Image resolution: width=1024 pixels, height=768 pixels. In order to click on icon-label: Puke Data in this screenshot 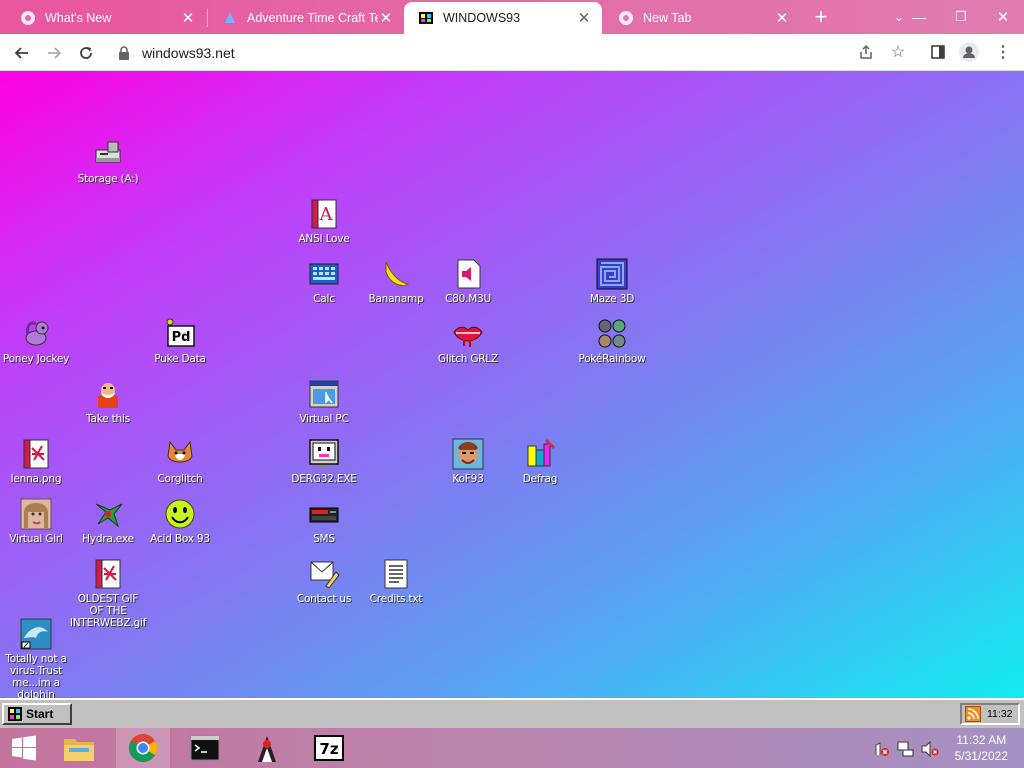, I will do `click(180, 359)`.